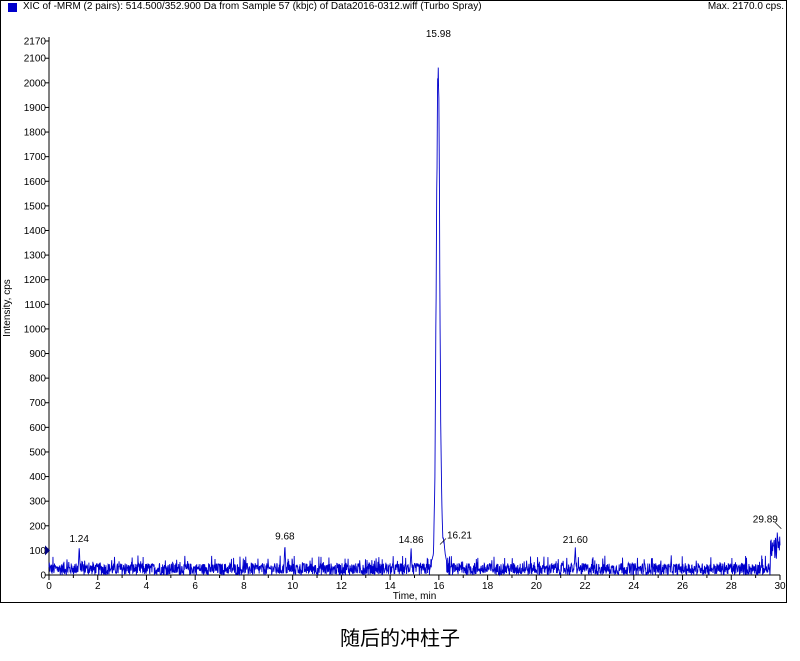  I want to click on x-tick-label: 12, so click(342, 586).